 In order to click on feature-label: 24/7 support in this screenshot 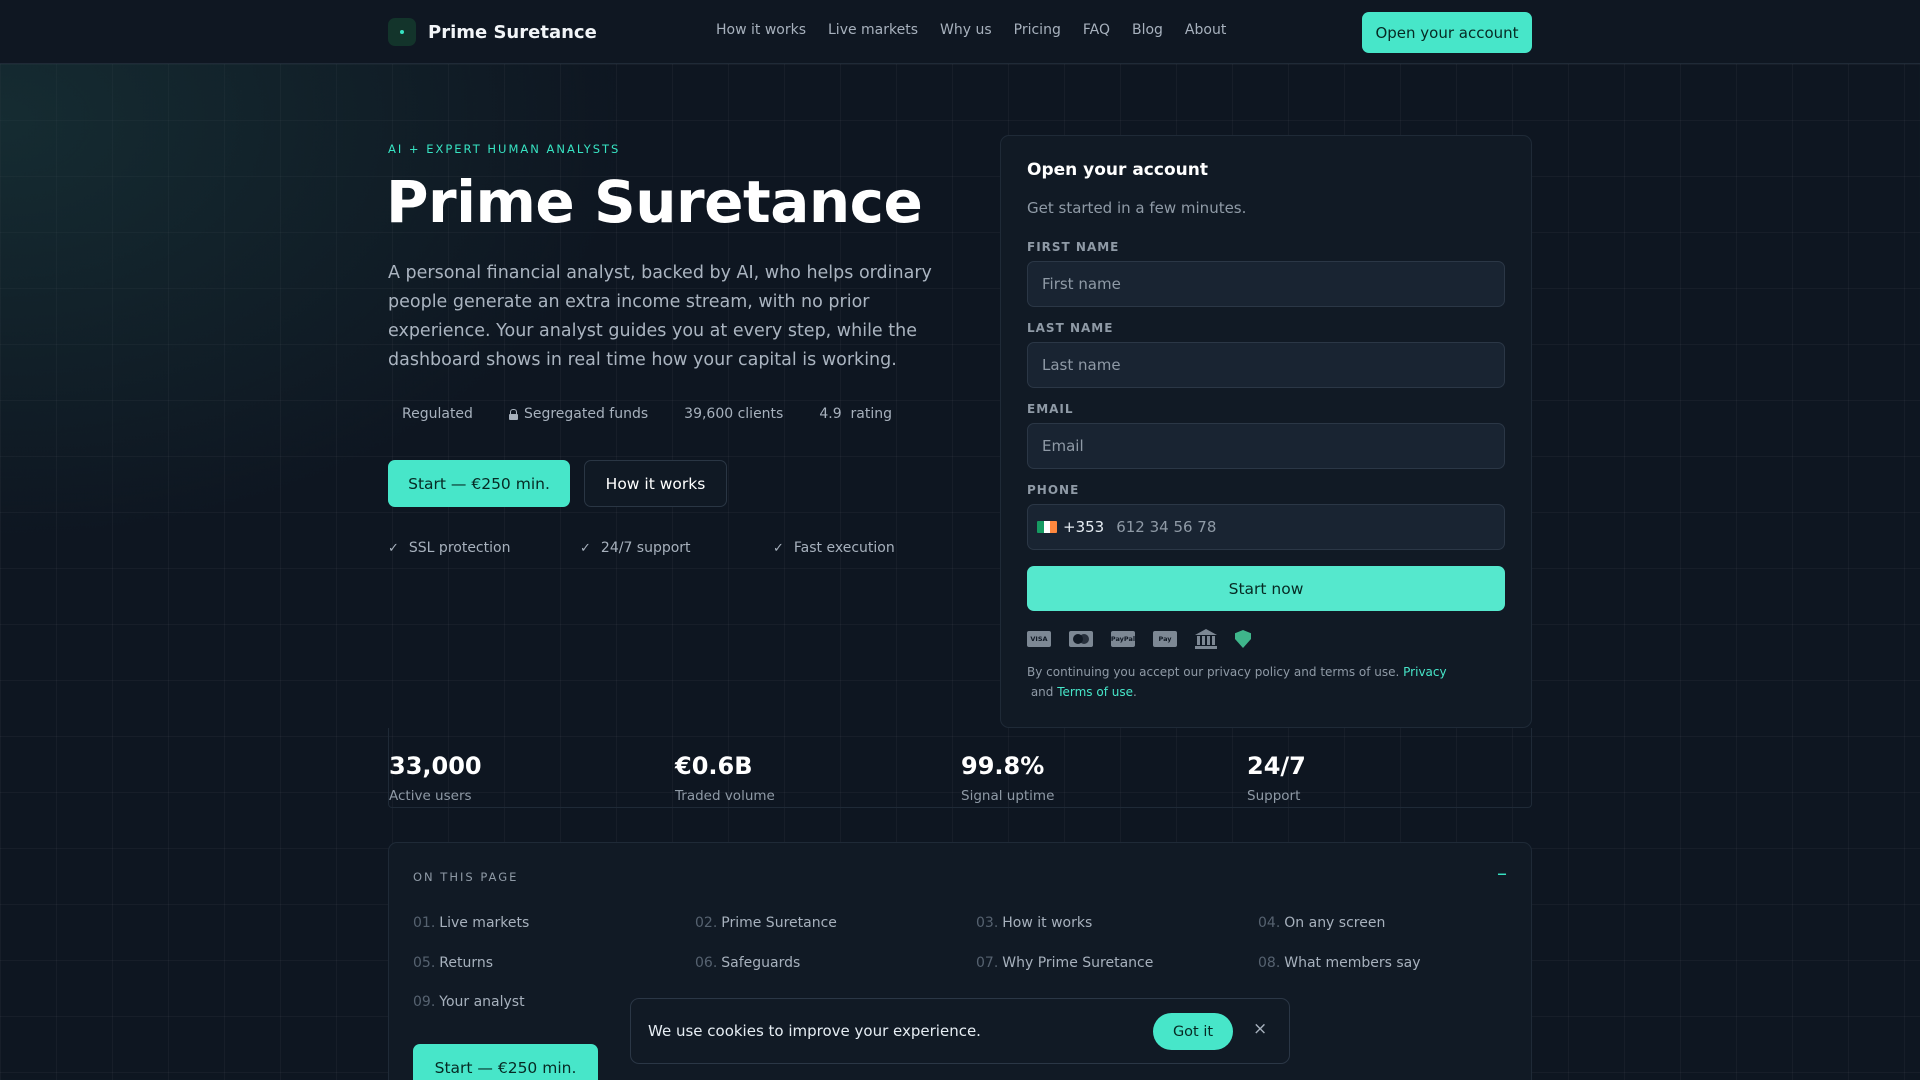, I will do `click(645, 548)`.